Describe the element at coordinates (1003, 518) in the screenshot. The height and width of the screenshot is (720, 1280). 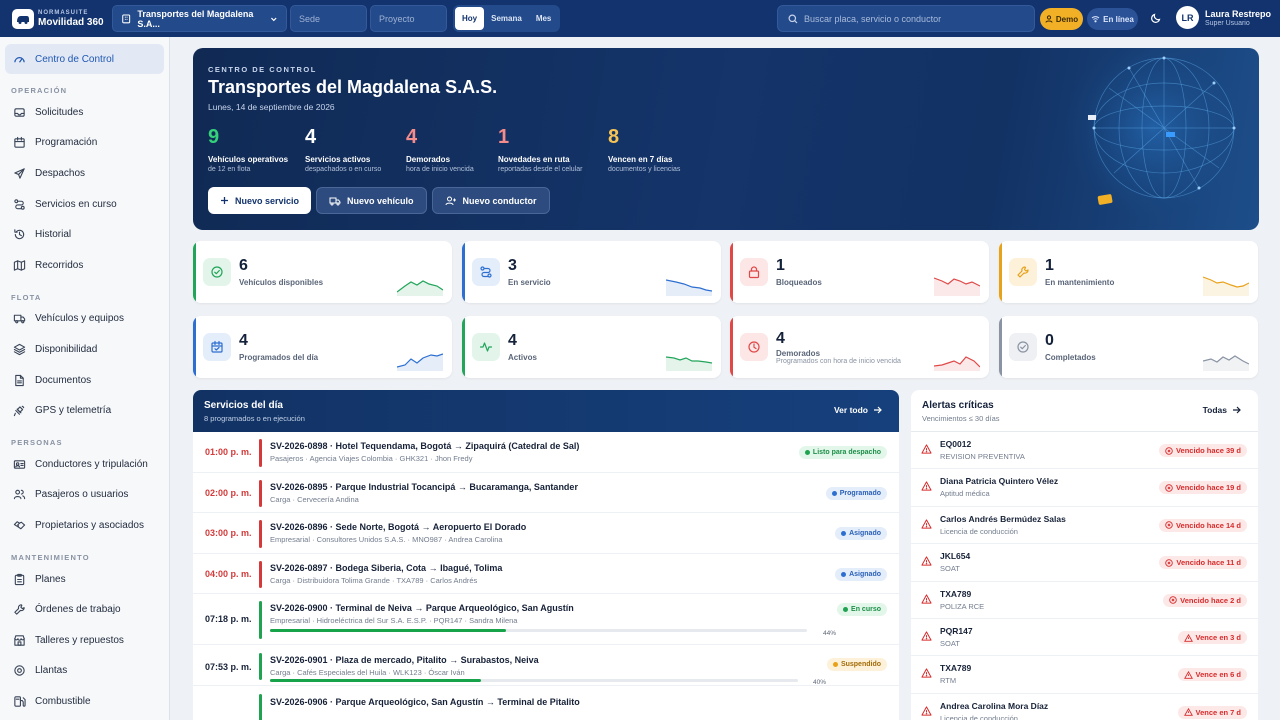
I see `alert-name: Carlos Andrés Bermúdez Salas` at that location.